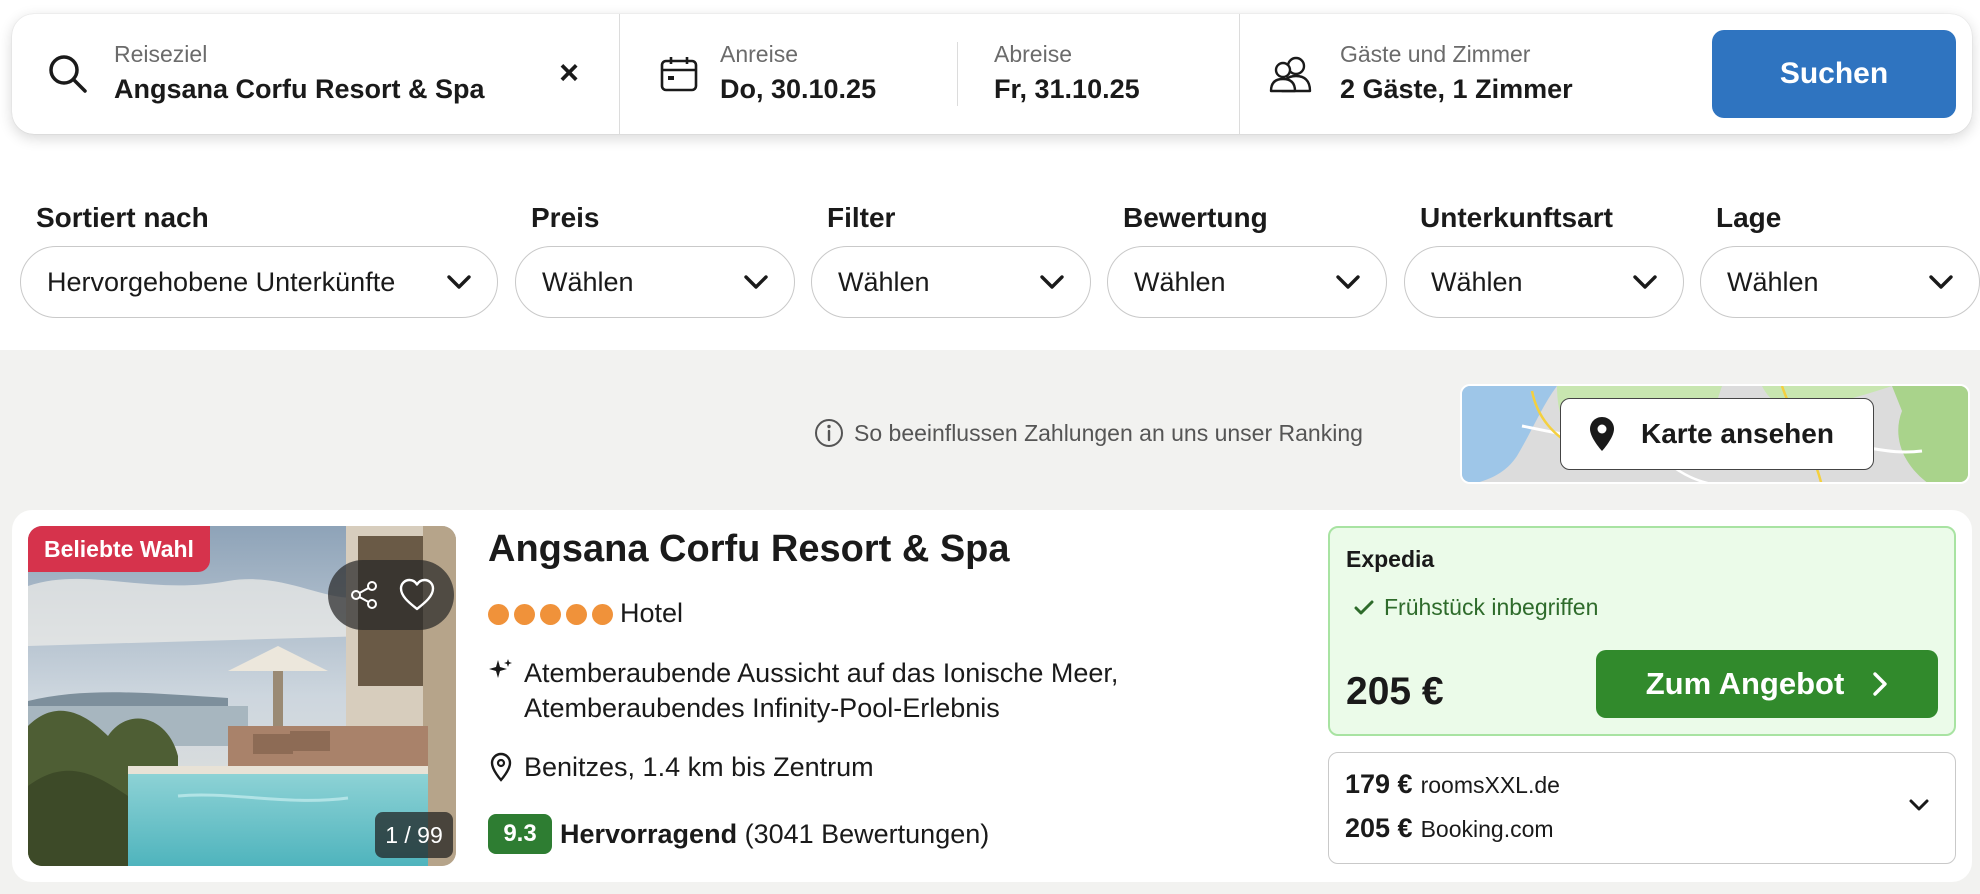 Image resolution: width=1980 pixels, height=894 pixels. What do you see at coordinates (1544, 282) in the screenshot?
I see `accommodation-type-dropdown: Wählen` at bounding box center [1544, 282].